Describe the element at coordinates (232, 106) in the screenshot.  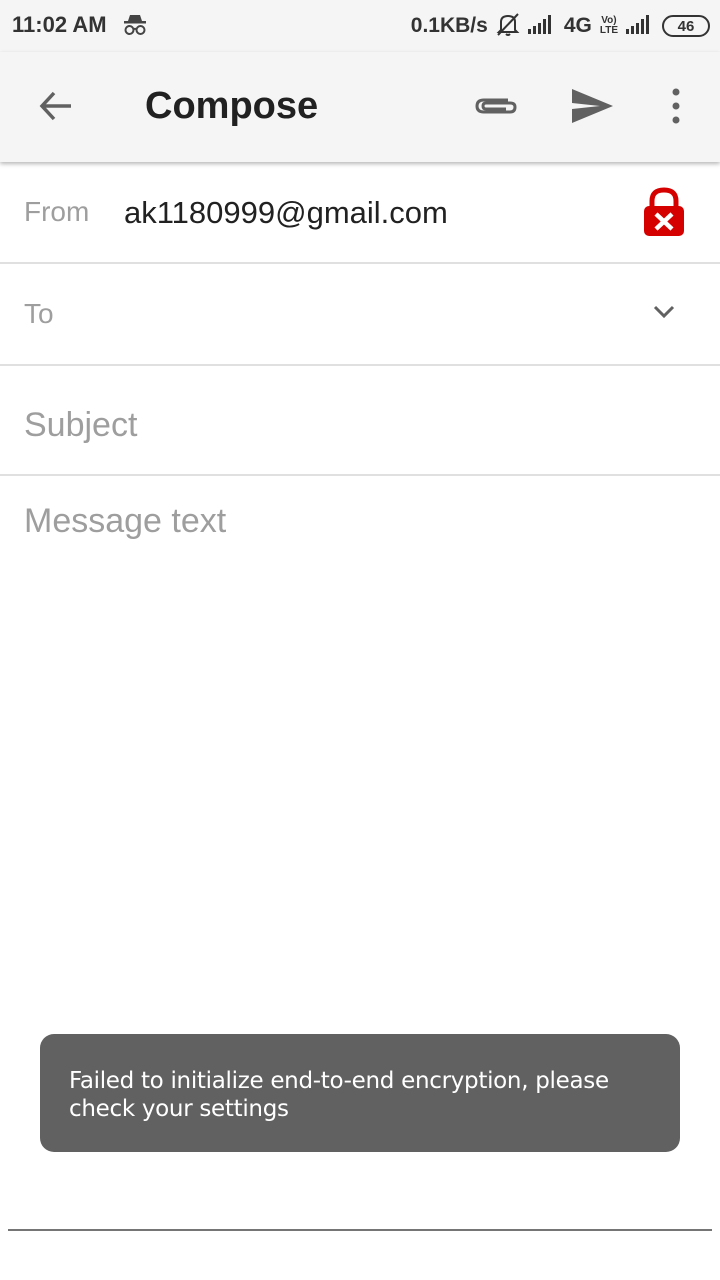
I see `page-title: Compose` at that location.